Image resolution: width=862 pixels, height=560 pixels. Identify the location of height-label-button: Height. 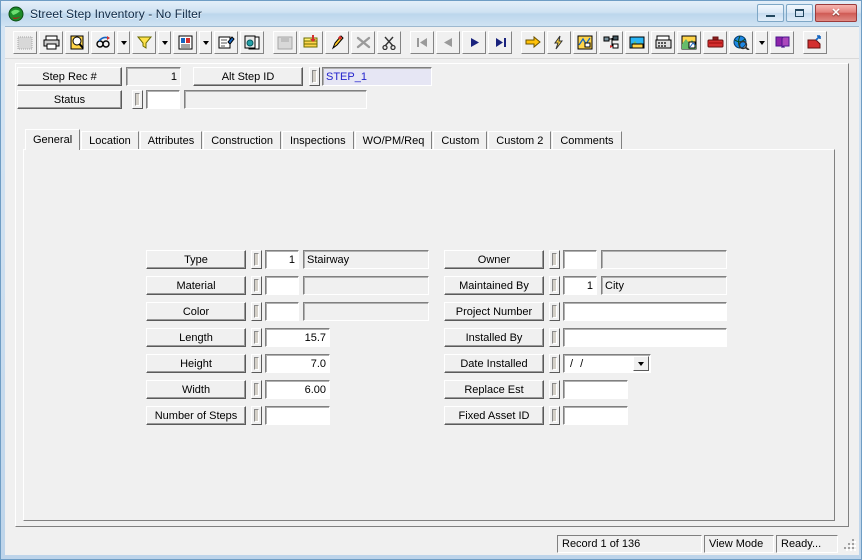
(196, 363).